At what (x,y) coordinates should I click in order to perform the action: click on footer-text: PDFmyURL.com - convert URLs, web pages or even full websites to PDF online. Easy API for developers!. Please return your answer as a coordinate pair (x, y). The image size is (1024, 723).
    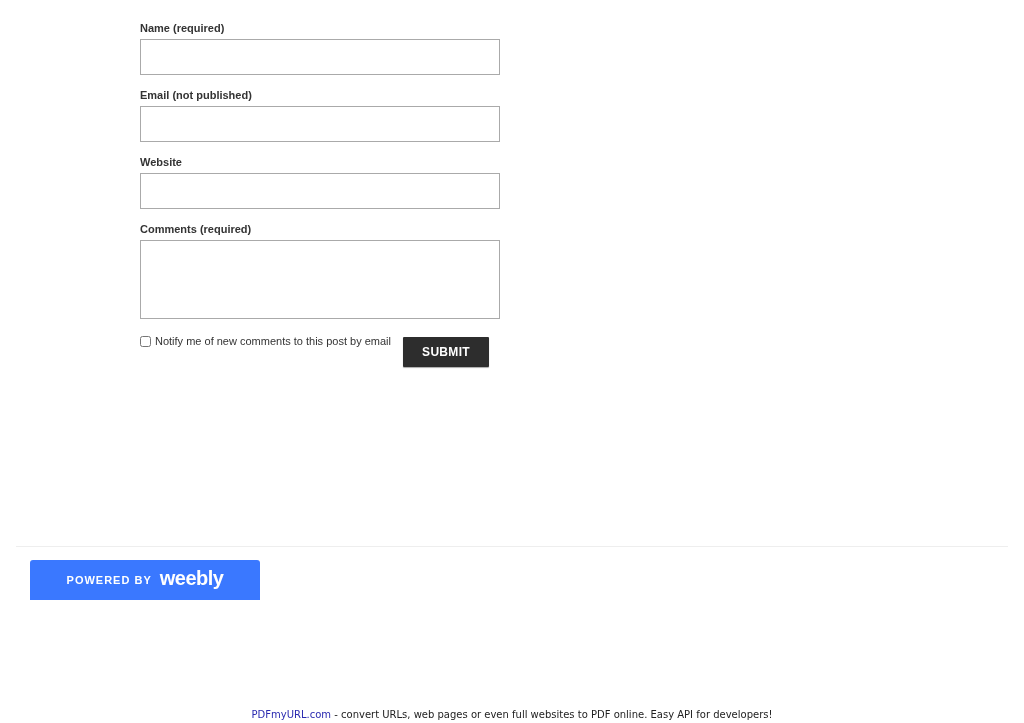
    Looking at the image, I should click on (512, 715).